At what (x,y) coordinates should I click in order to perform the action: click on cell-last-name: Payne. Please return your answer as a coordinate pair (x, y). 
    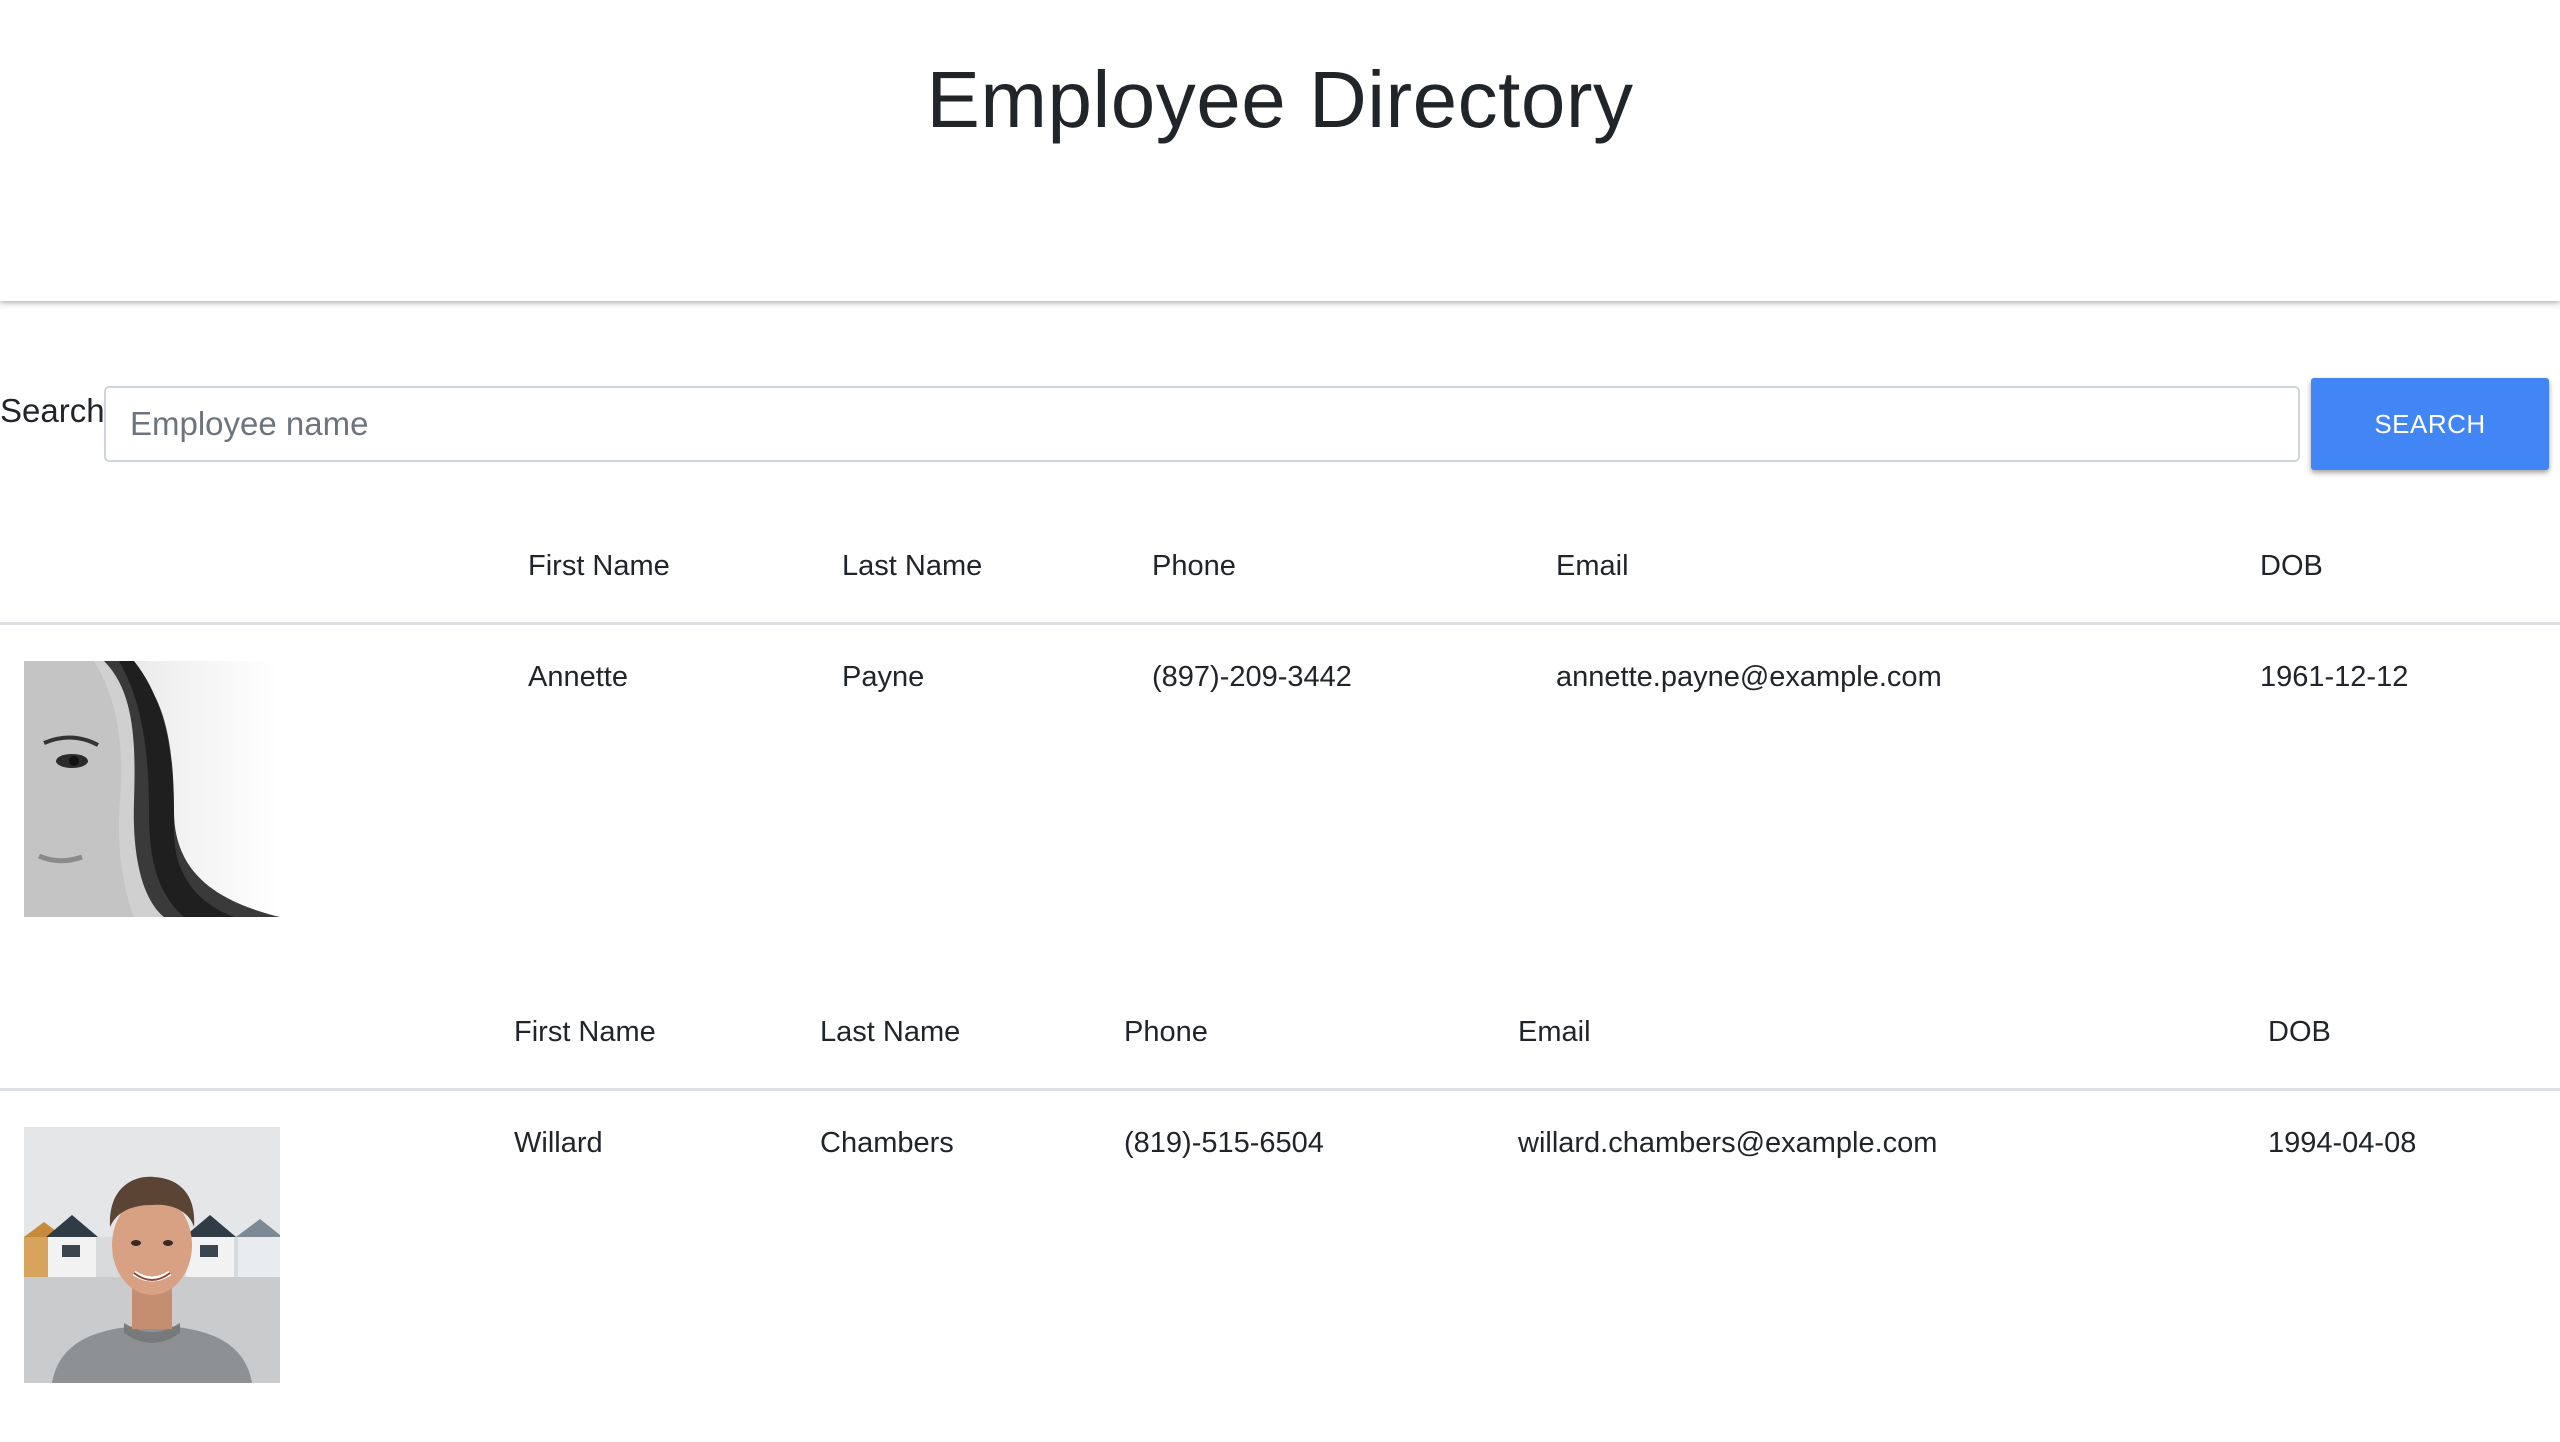
    Looking at the image, I should click on (883, 677).